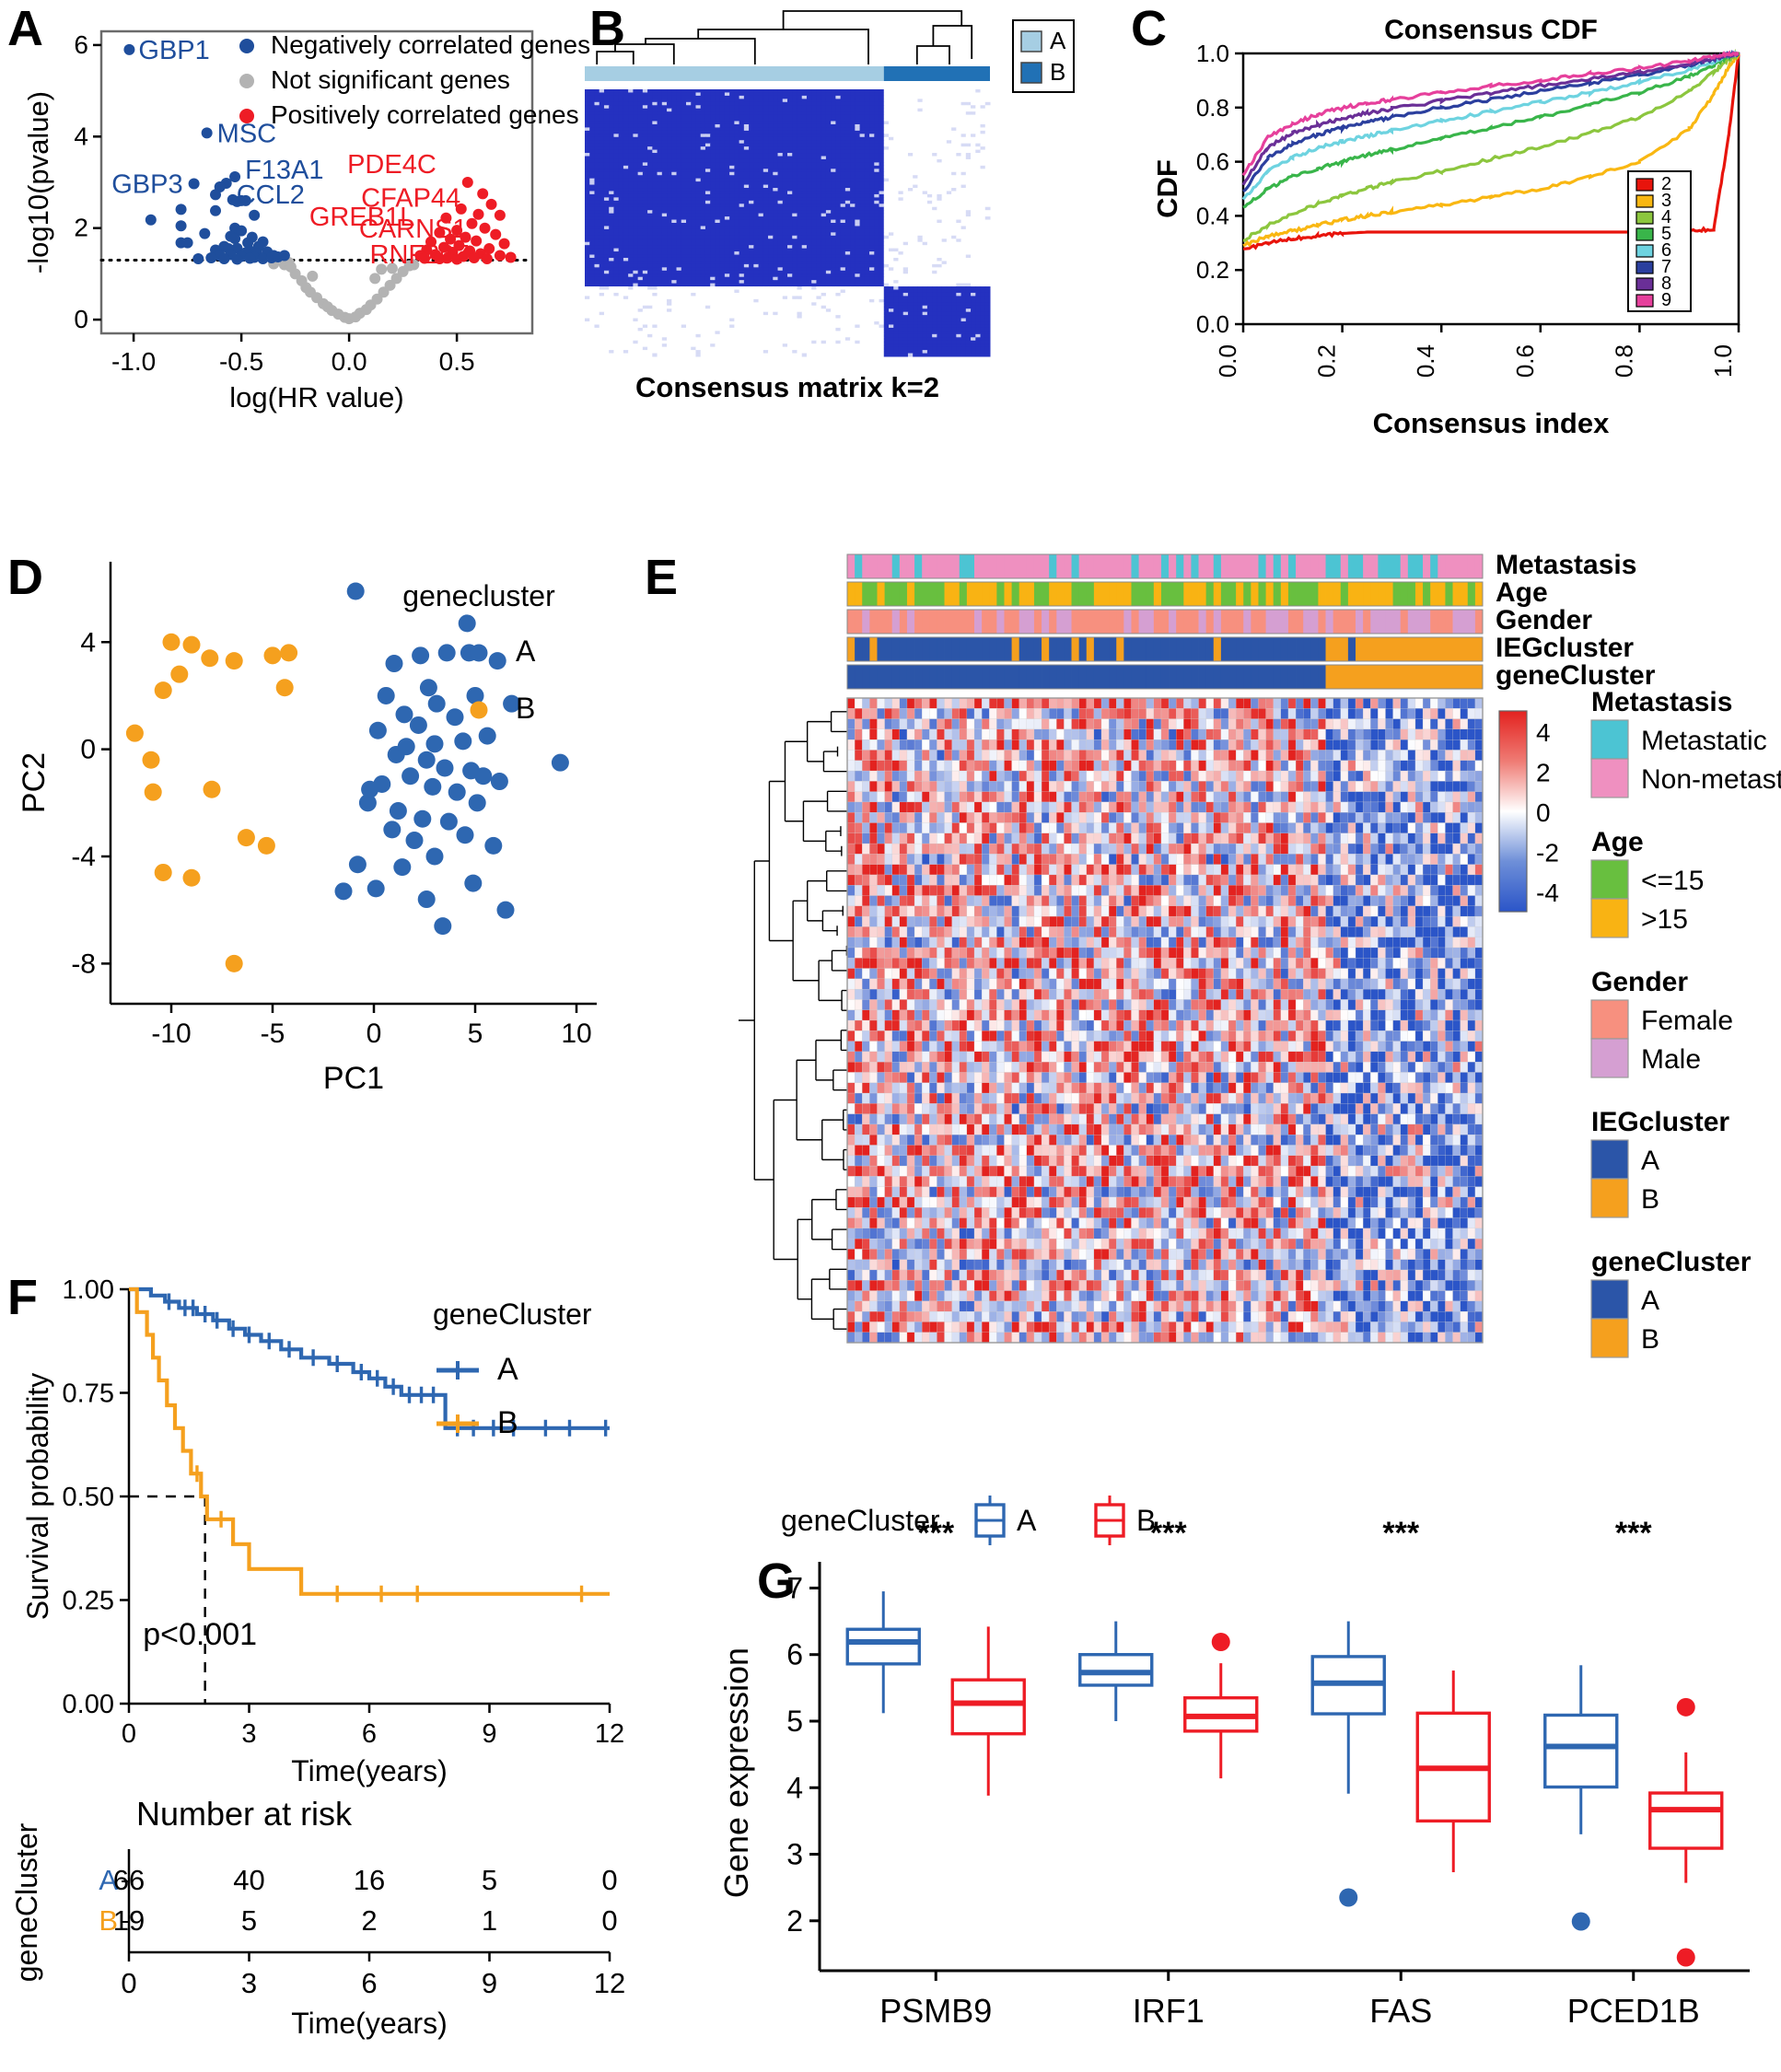 The image size is (1781, 2072). I want to click on panel-b-caption: Consensus matrix k=2, so click(787, 387).